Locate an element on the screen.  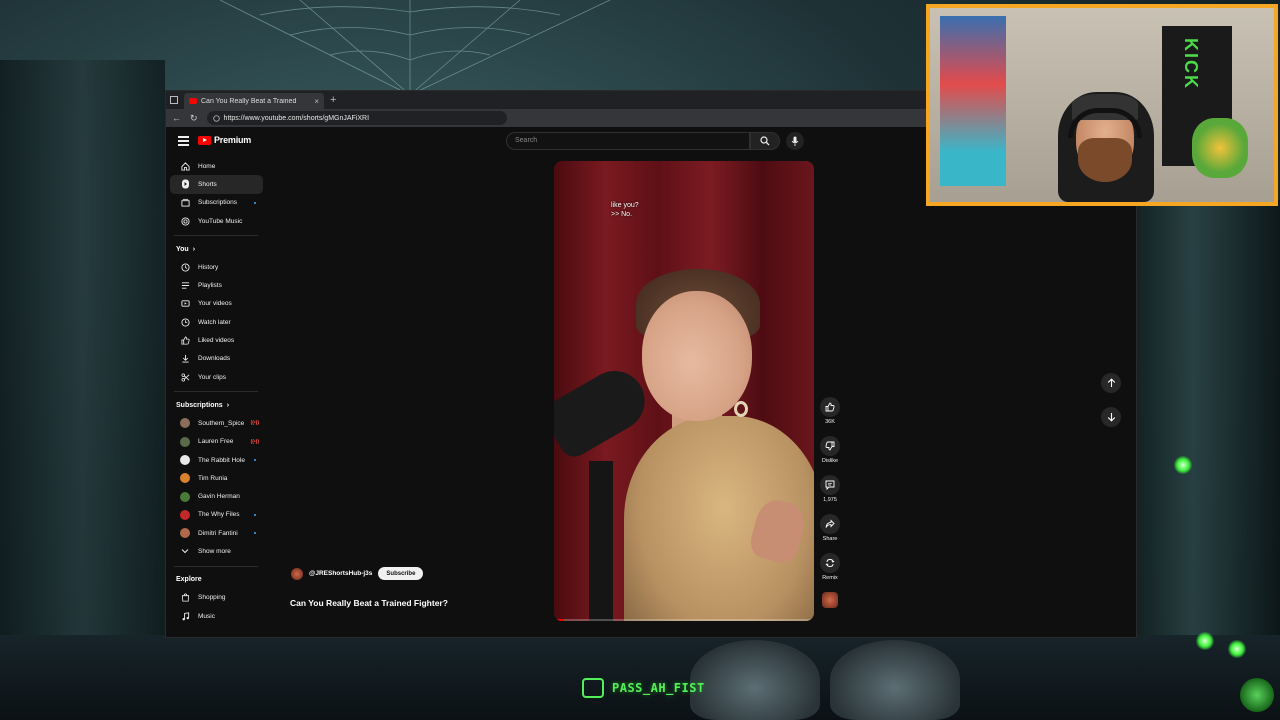
sidebar-subscription-item: Dimitri Fantini is located at coordinates (216, 533).